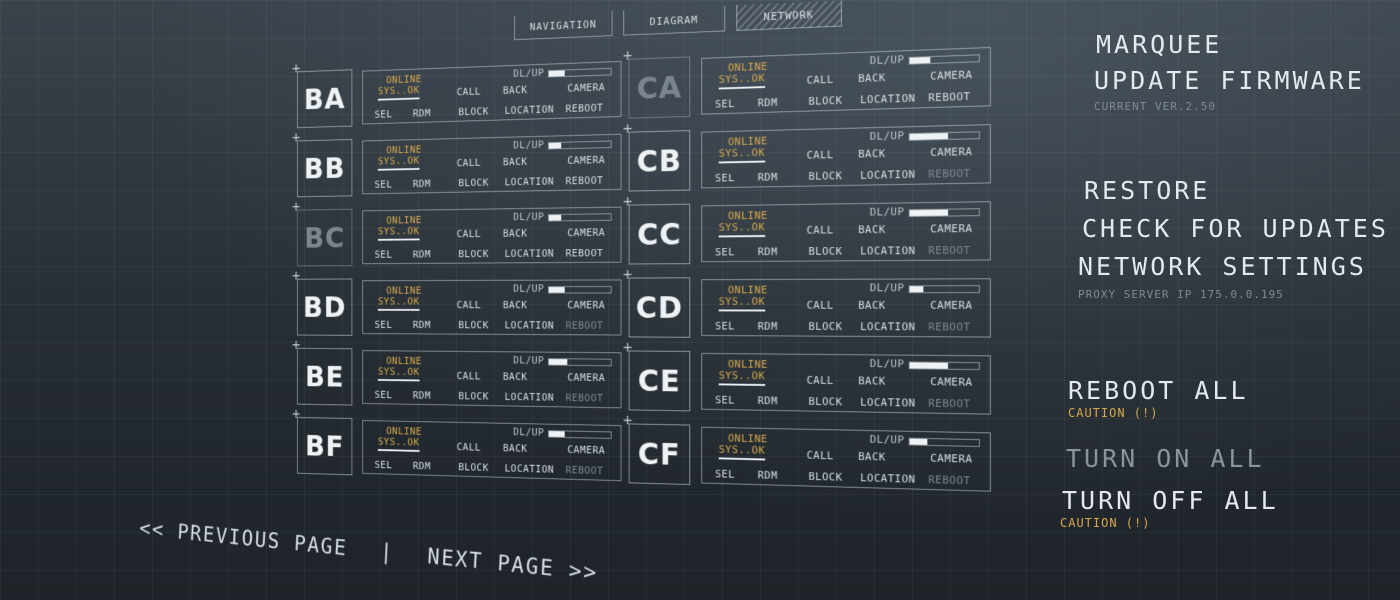  I want to click on device-tile: + CC, so click(656, 229).